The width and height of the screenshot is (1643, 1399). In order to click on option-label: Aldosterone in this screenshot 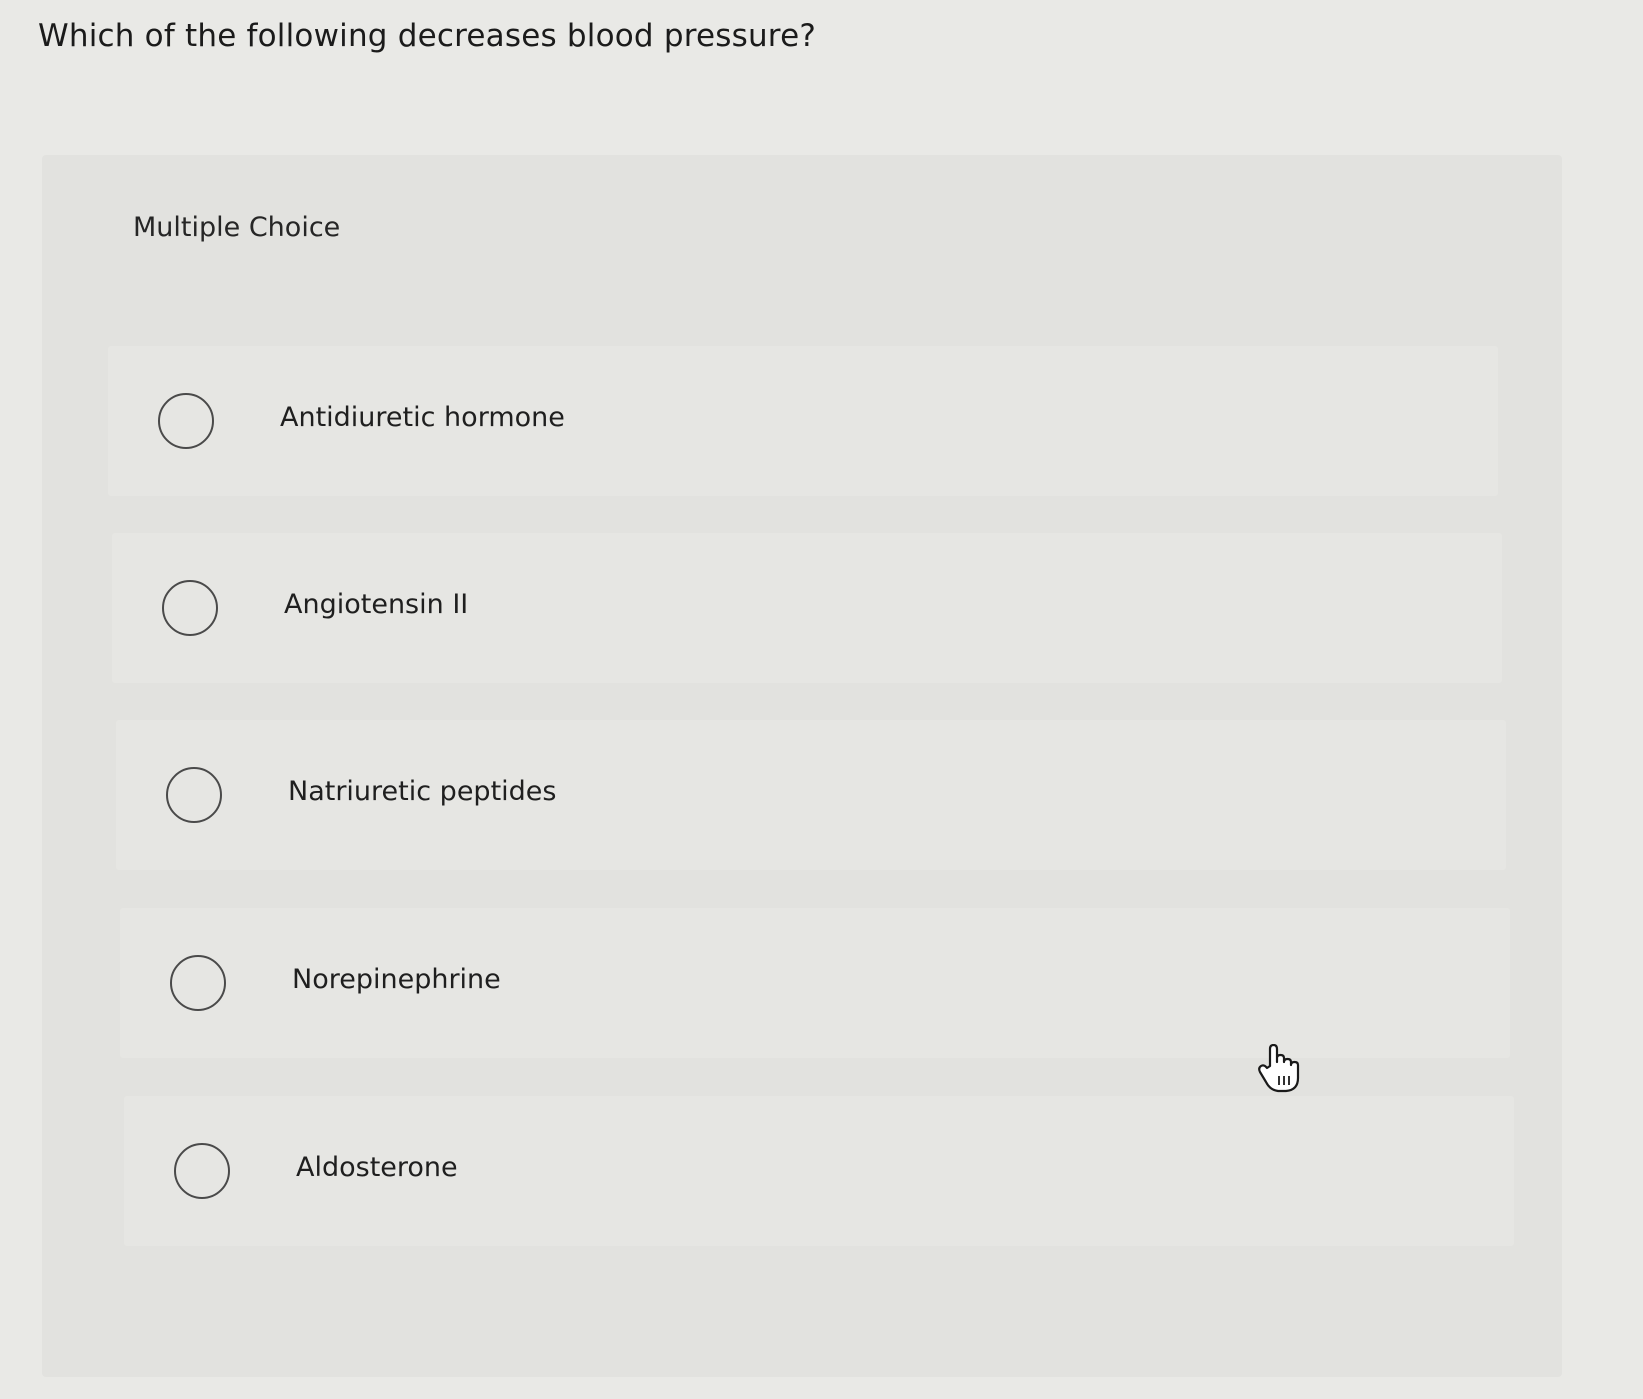, I will do `click(377, 1167)`.